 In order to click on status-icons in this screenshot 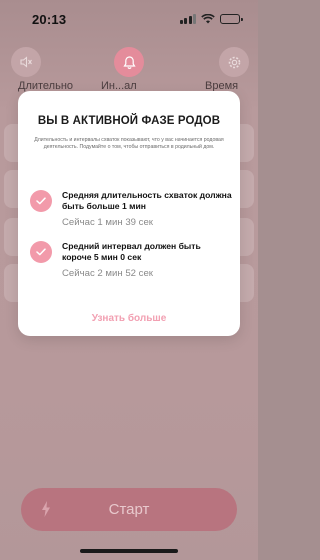, I will do `click(211, 19)`.